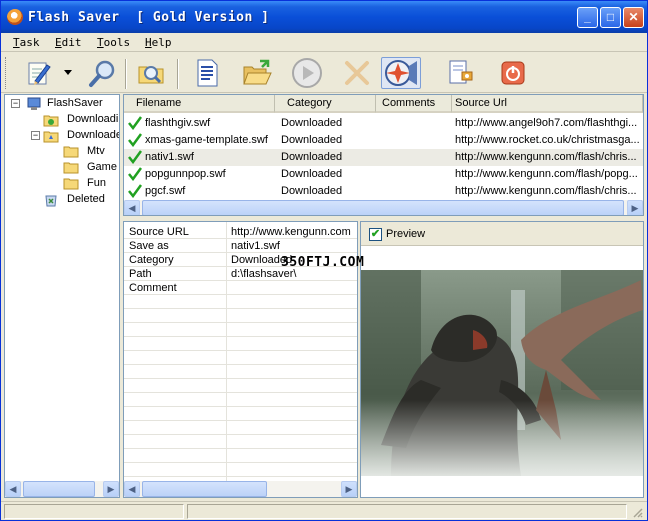 The width and height of the screenshot is (648, 521). I want to click on tree-label-mtv: Mtv, so click(96, 151).